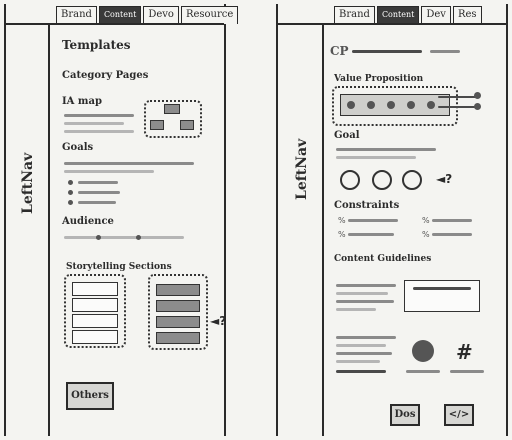  What do you see at coordinates (124, 237) in the screenshot?
I see `slider-track` at bounding box center [124, 237].